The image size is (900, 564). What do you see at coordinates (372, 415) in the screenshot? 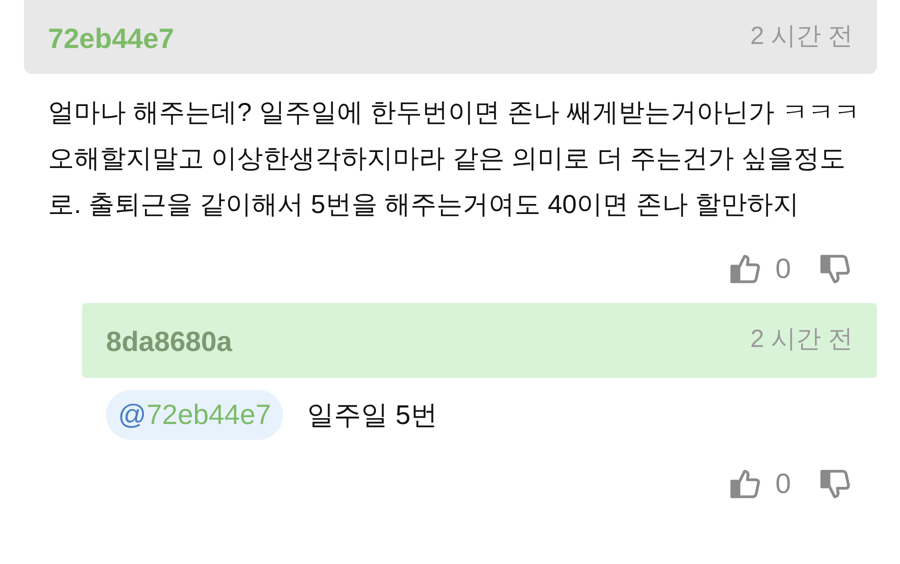
I see `reply-text: 일주일 5번` at bounding box center [372, 415].